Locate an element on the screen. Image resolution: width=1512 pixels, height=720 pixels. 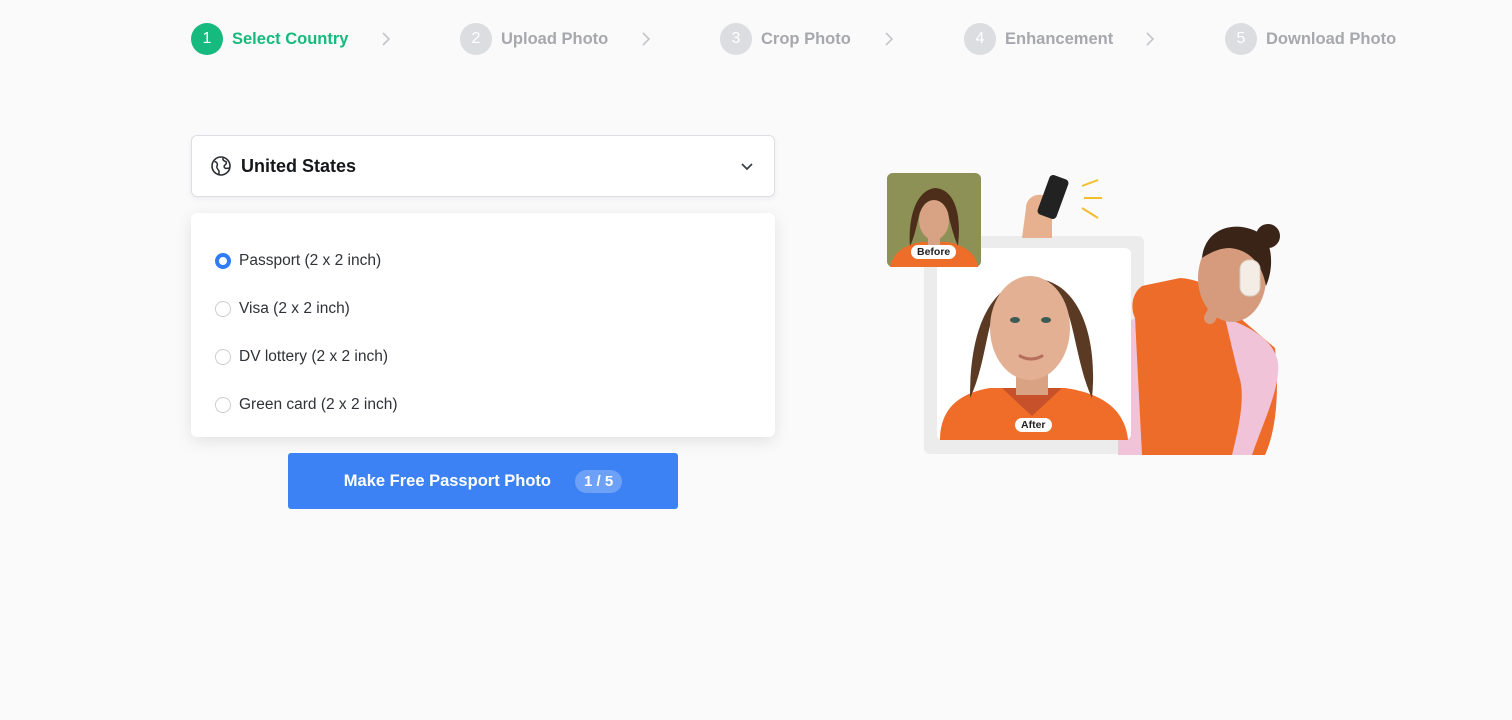
step-enhancement: 4 Enhancement is located at coordinates (1038, 39).